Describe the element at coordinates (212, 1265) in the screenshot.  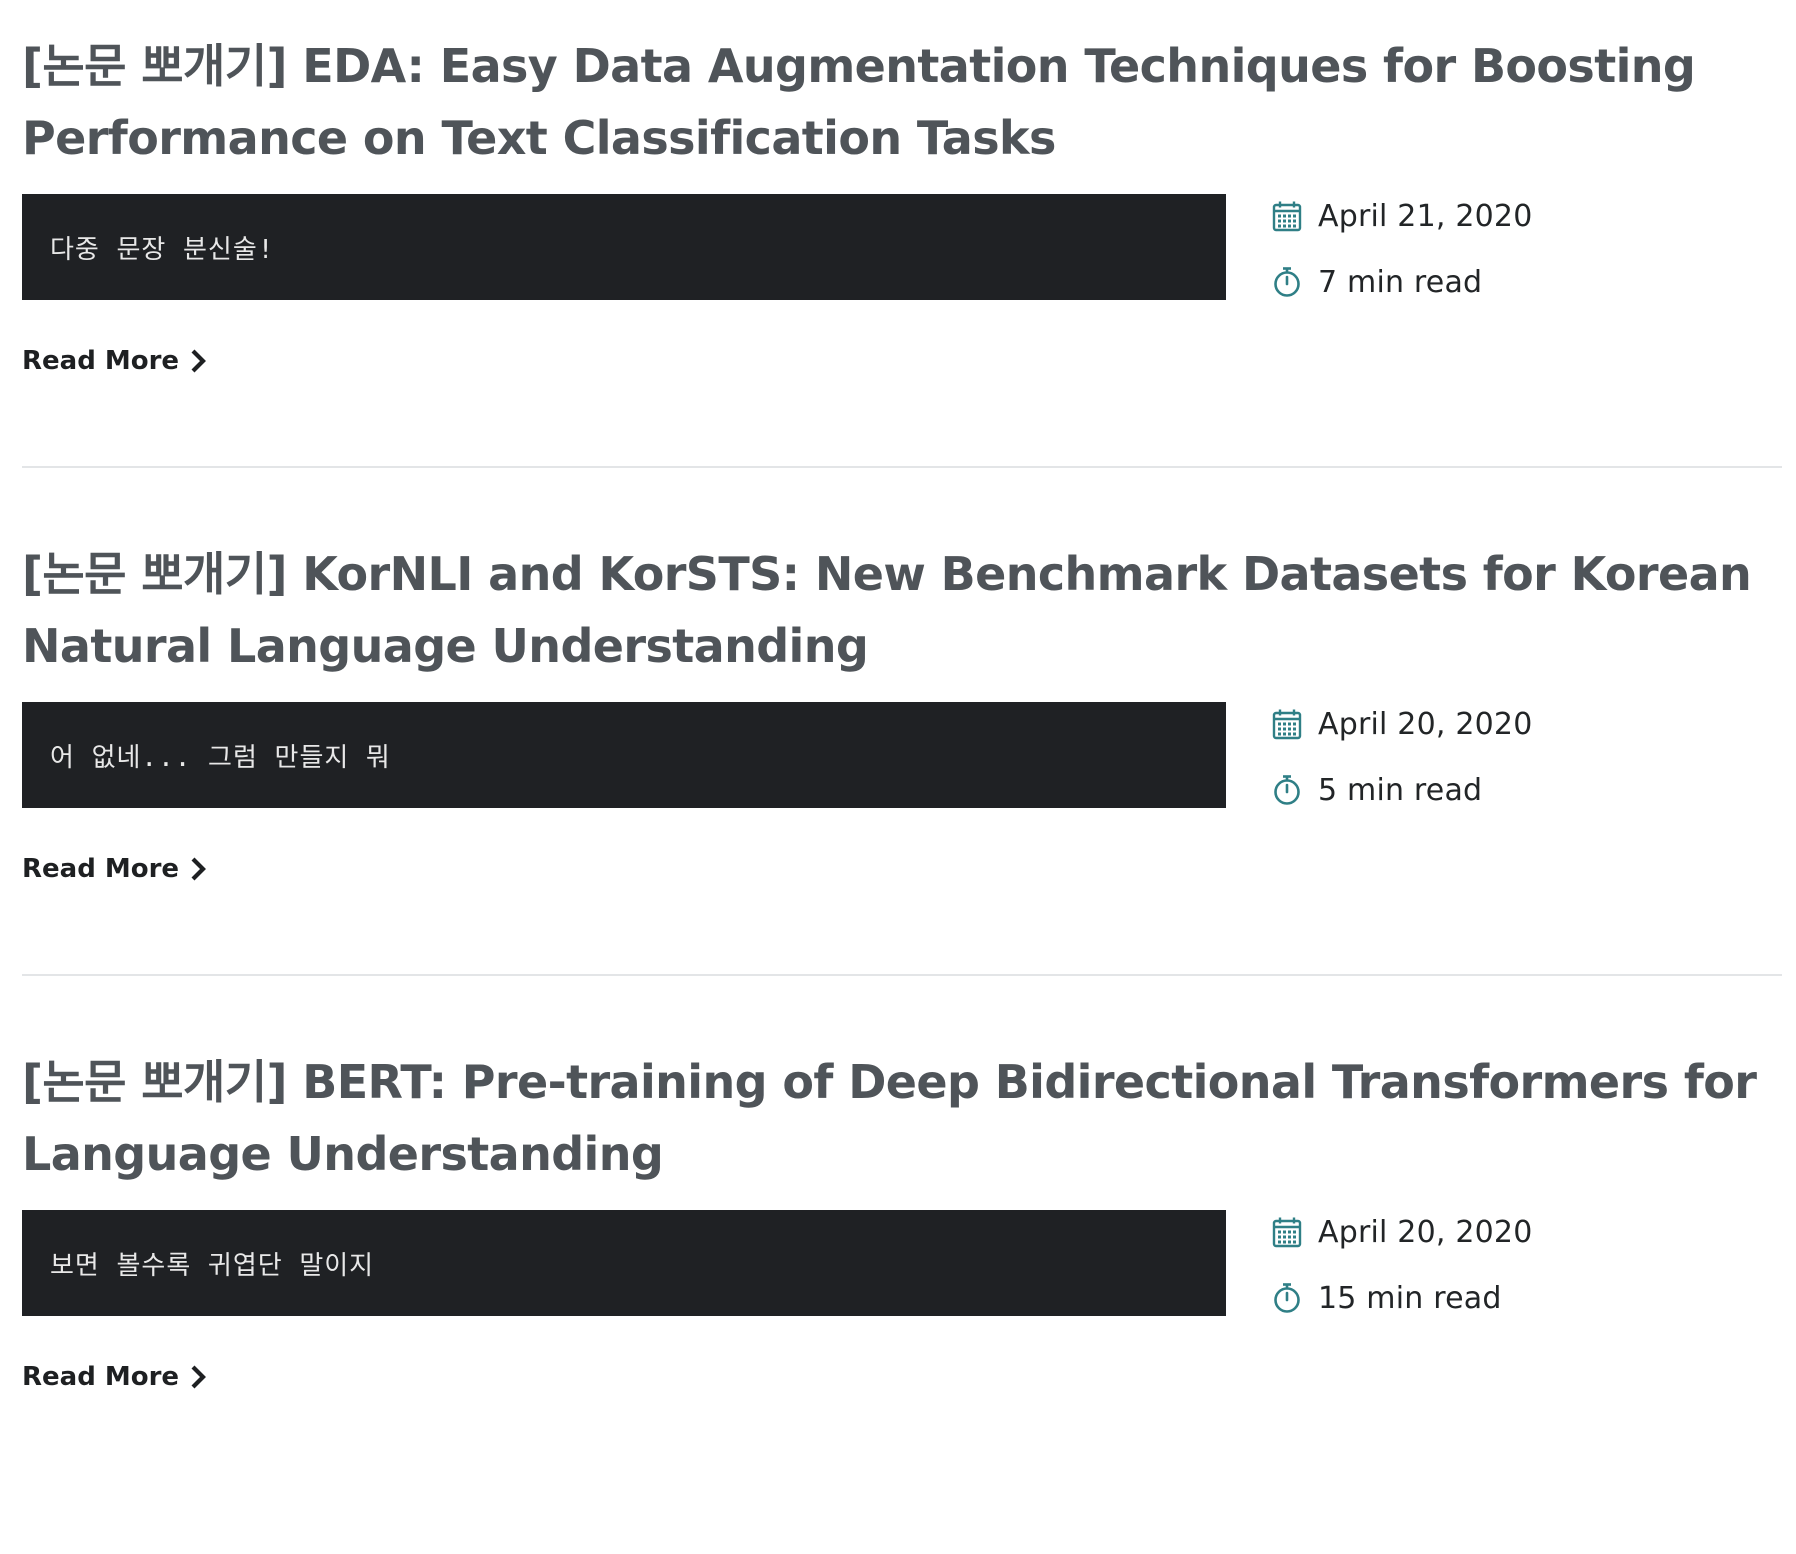
I see `post-excerpt: 보면 볼수록 귀엽단 말이지` at that location.